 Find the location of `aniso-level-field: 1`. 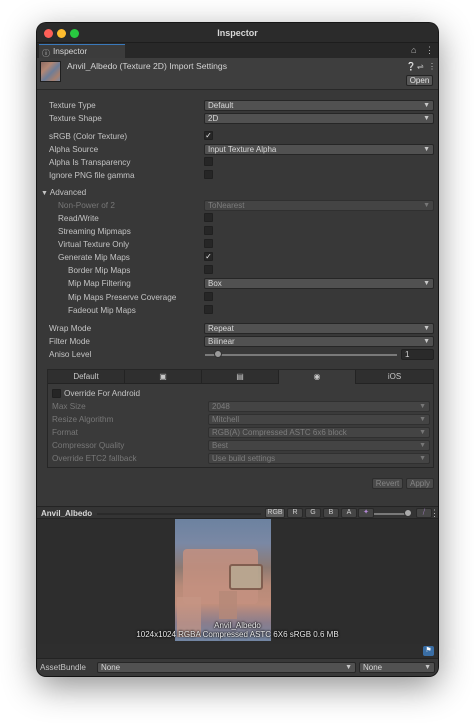

aniso-level-field: 1 is located at coordinates (417, 354).